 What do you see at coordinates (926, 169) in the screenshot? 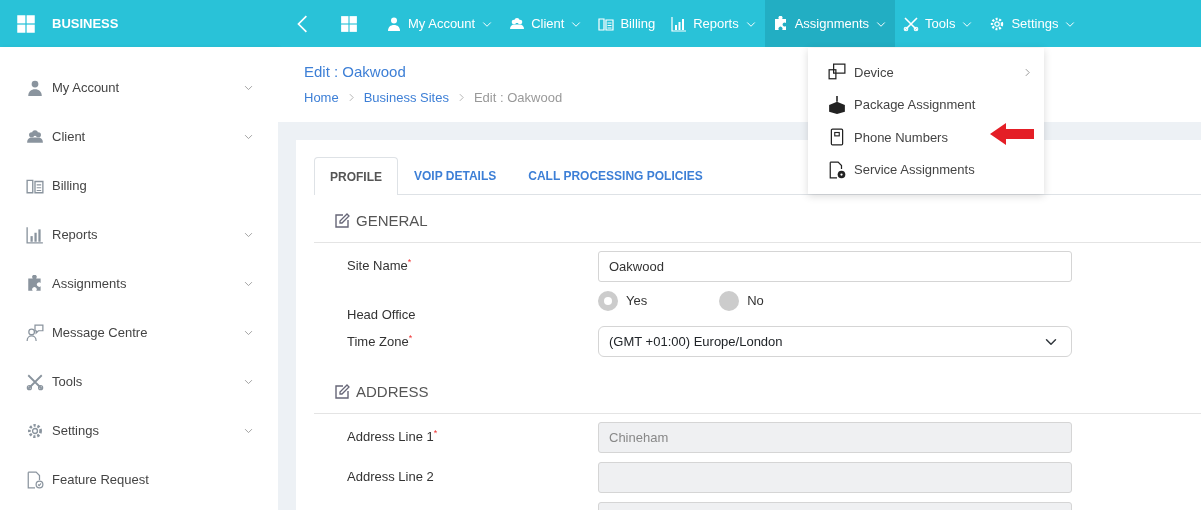
I see `menu-item: Service Assignments` at bounding box center [926, 169].